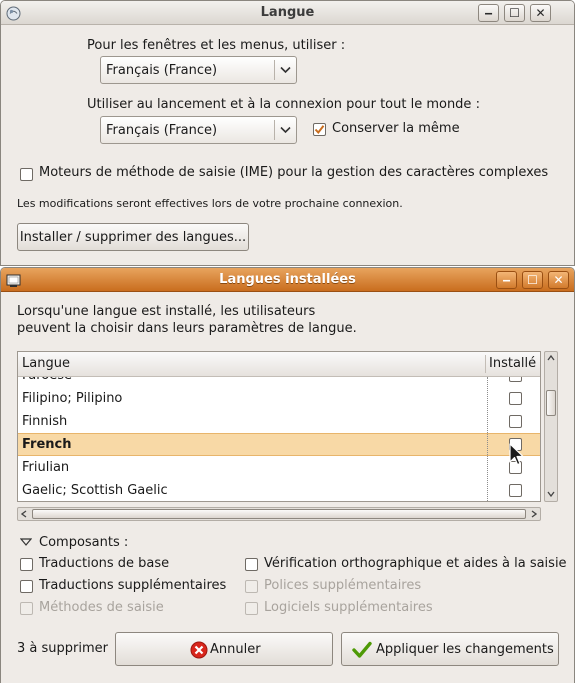  I want to click on component-label: Traductions supplémentaires, so click(132, 585).